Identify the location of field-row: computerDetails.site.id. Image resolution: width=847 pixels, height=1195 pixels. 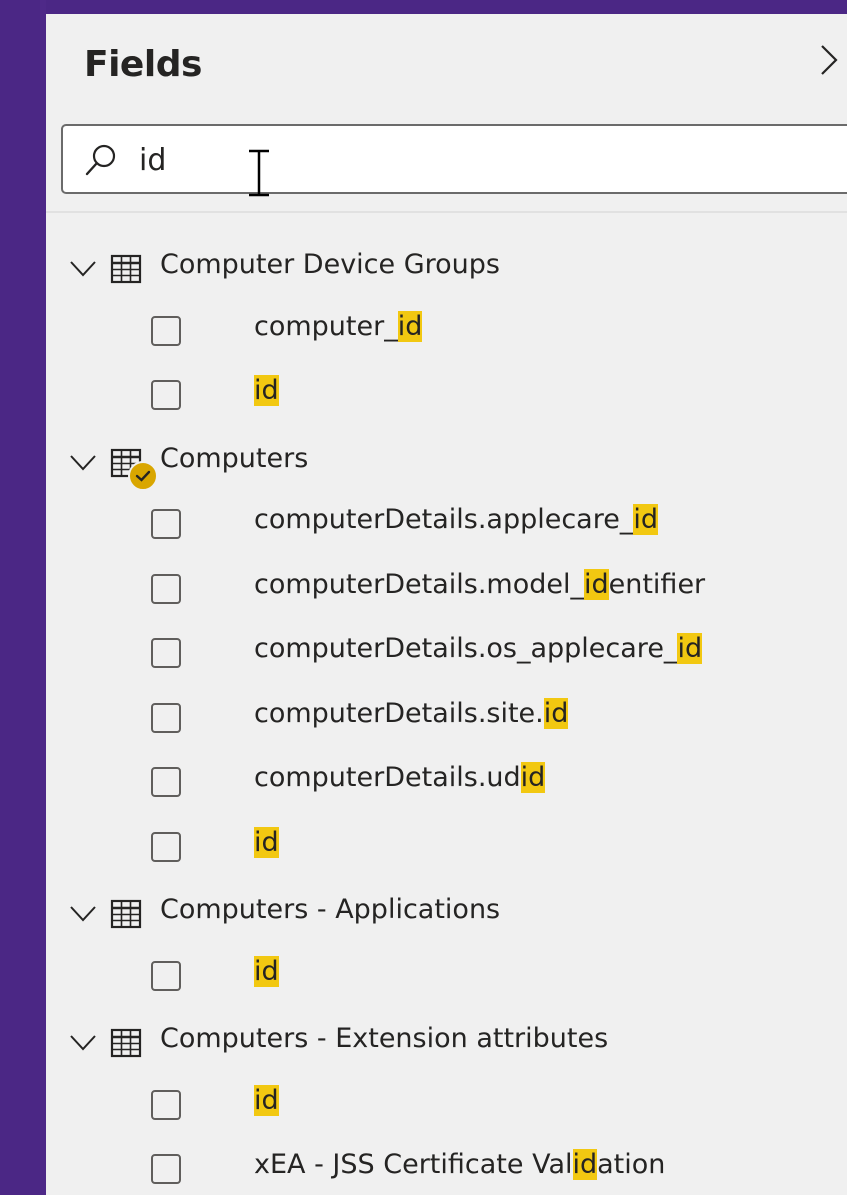
(446, 723).